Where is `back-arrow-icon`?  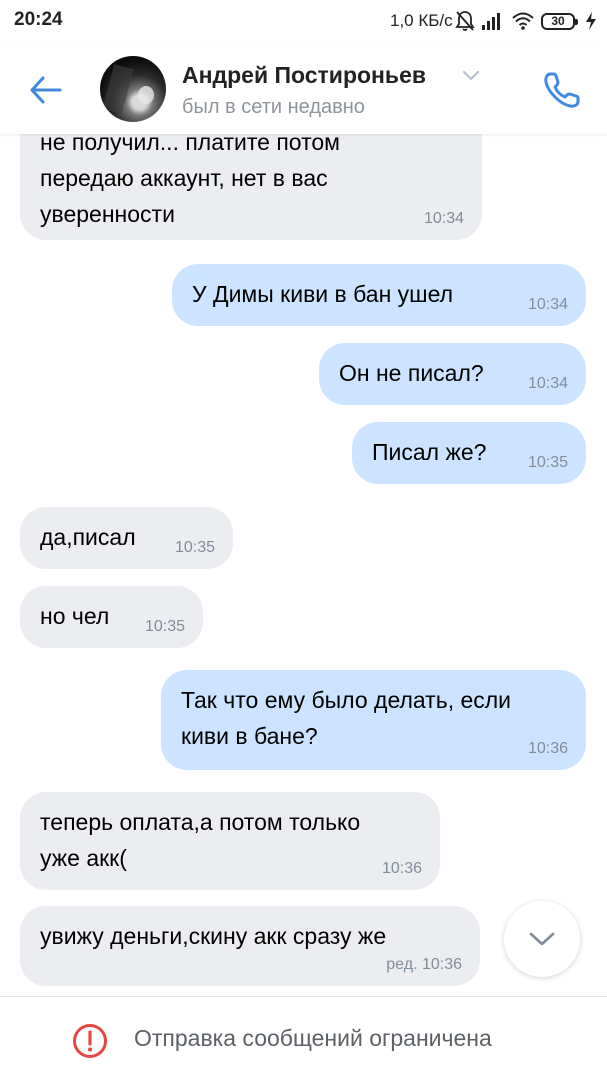
back-arrow-icon is located at coordinates (46, 90).